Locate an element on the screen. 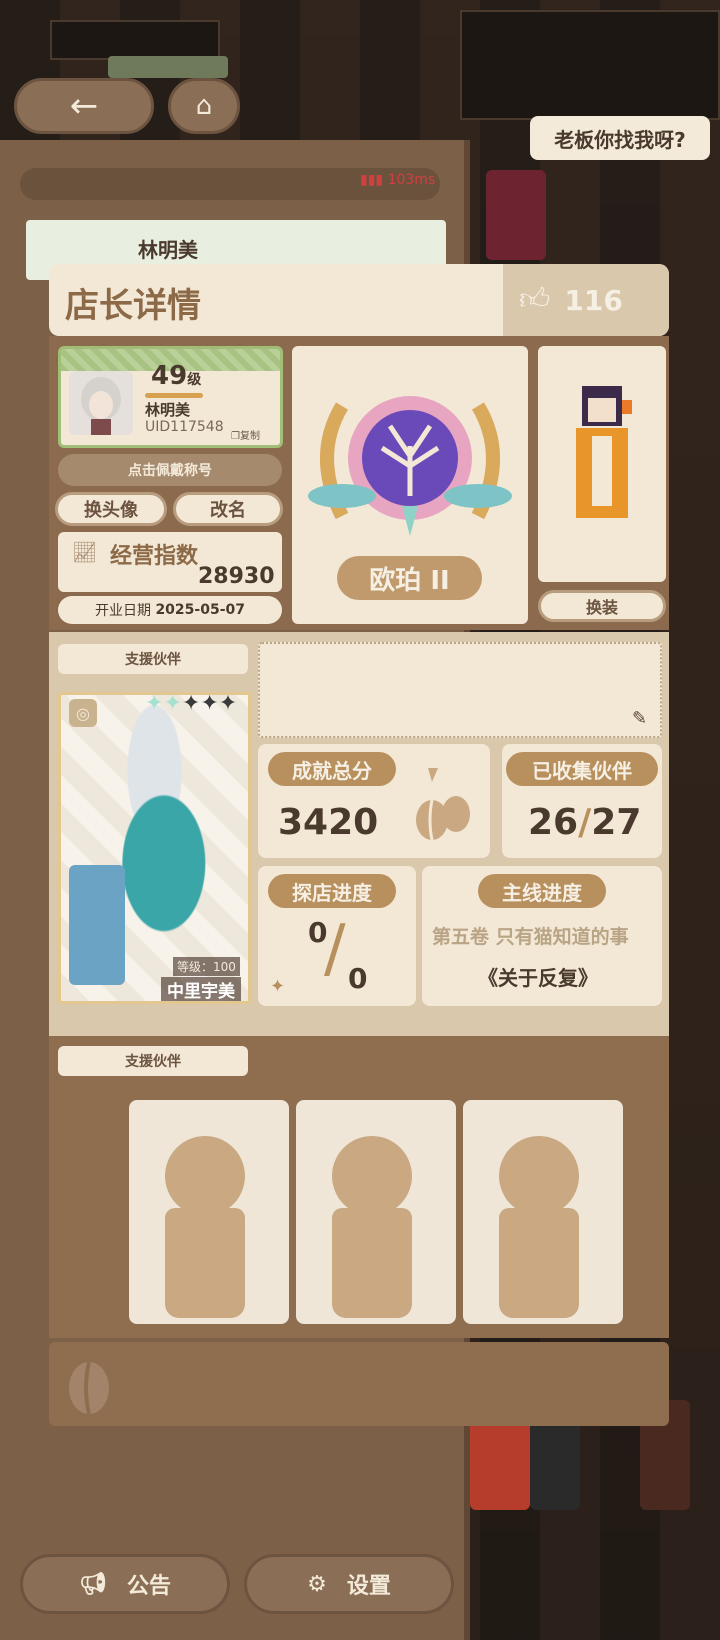 This screenshot has height=1640, width=720. sparkle-icon: ✦ is located at coordinates (278, 986).